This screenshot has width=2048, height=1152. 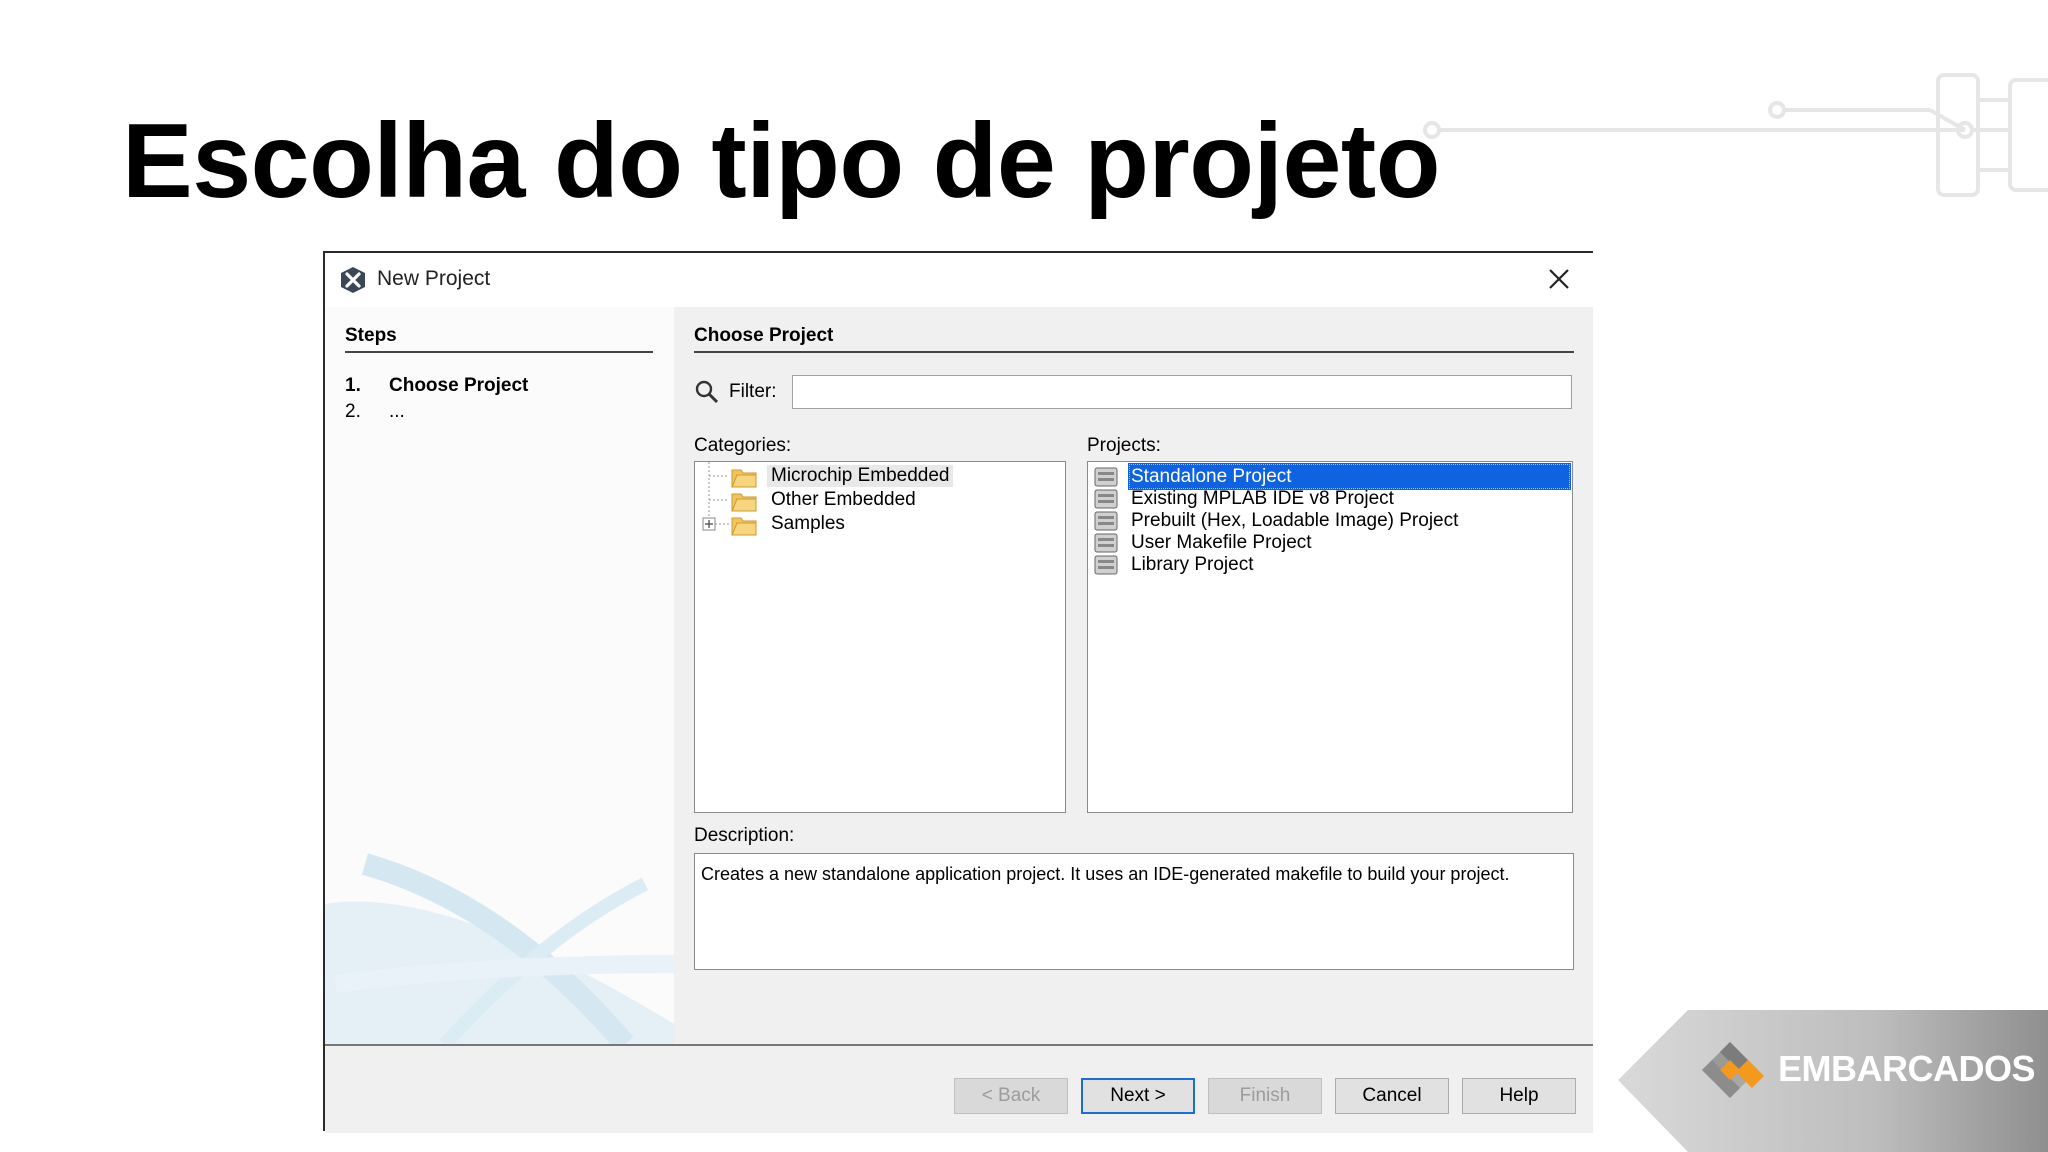 I want to click on project-label: Library Project, so click(x=1192, y=564).